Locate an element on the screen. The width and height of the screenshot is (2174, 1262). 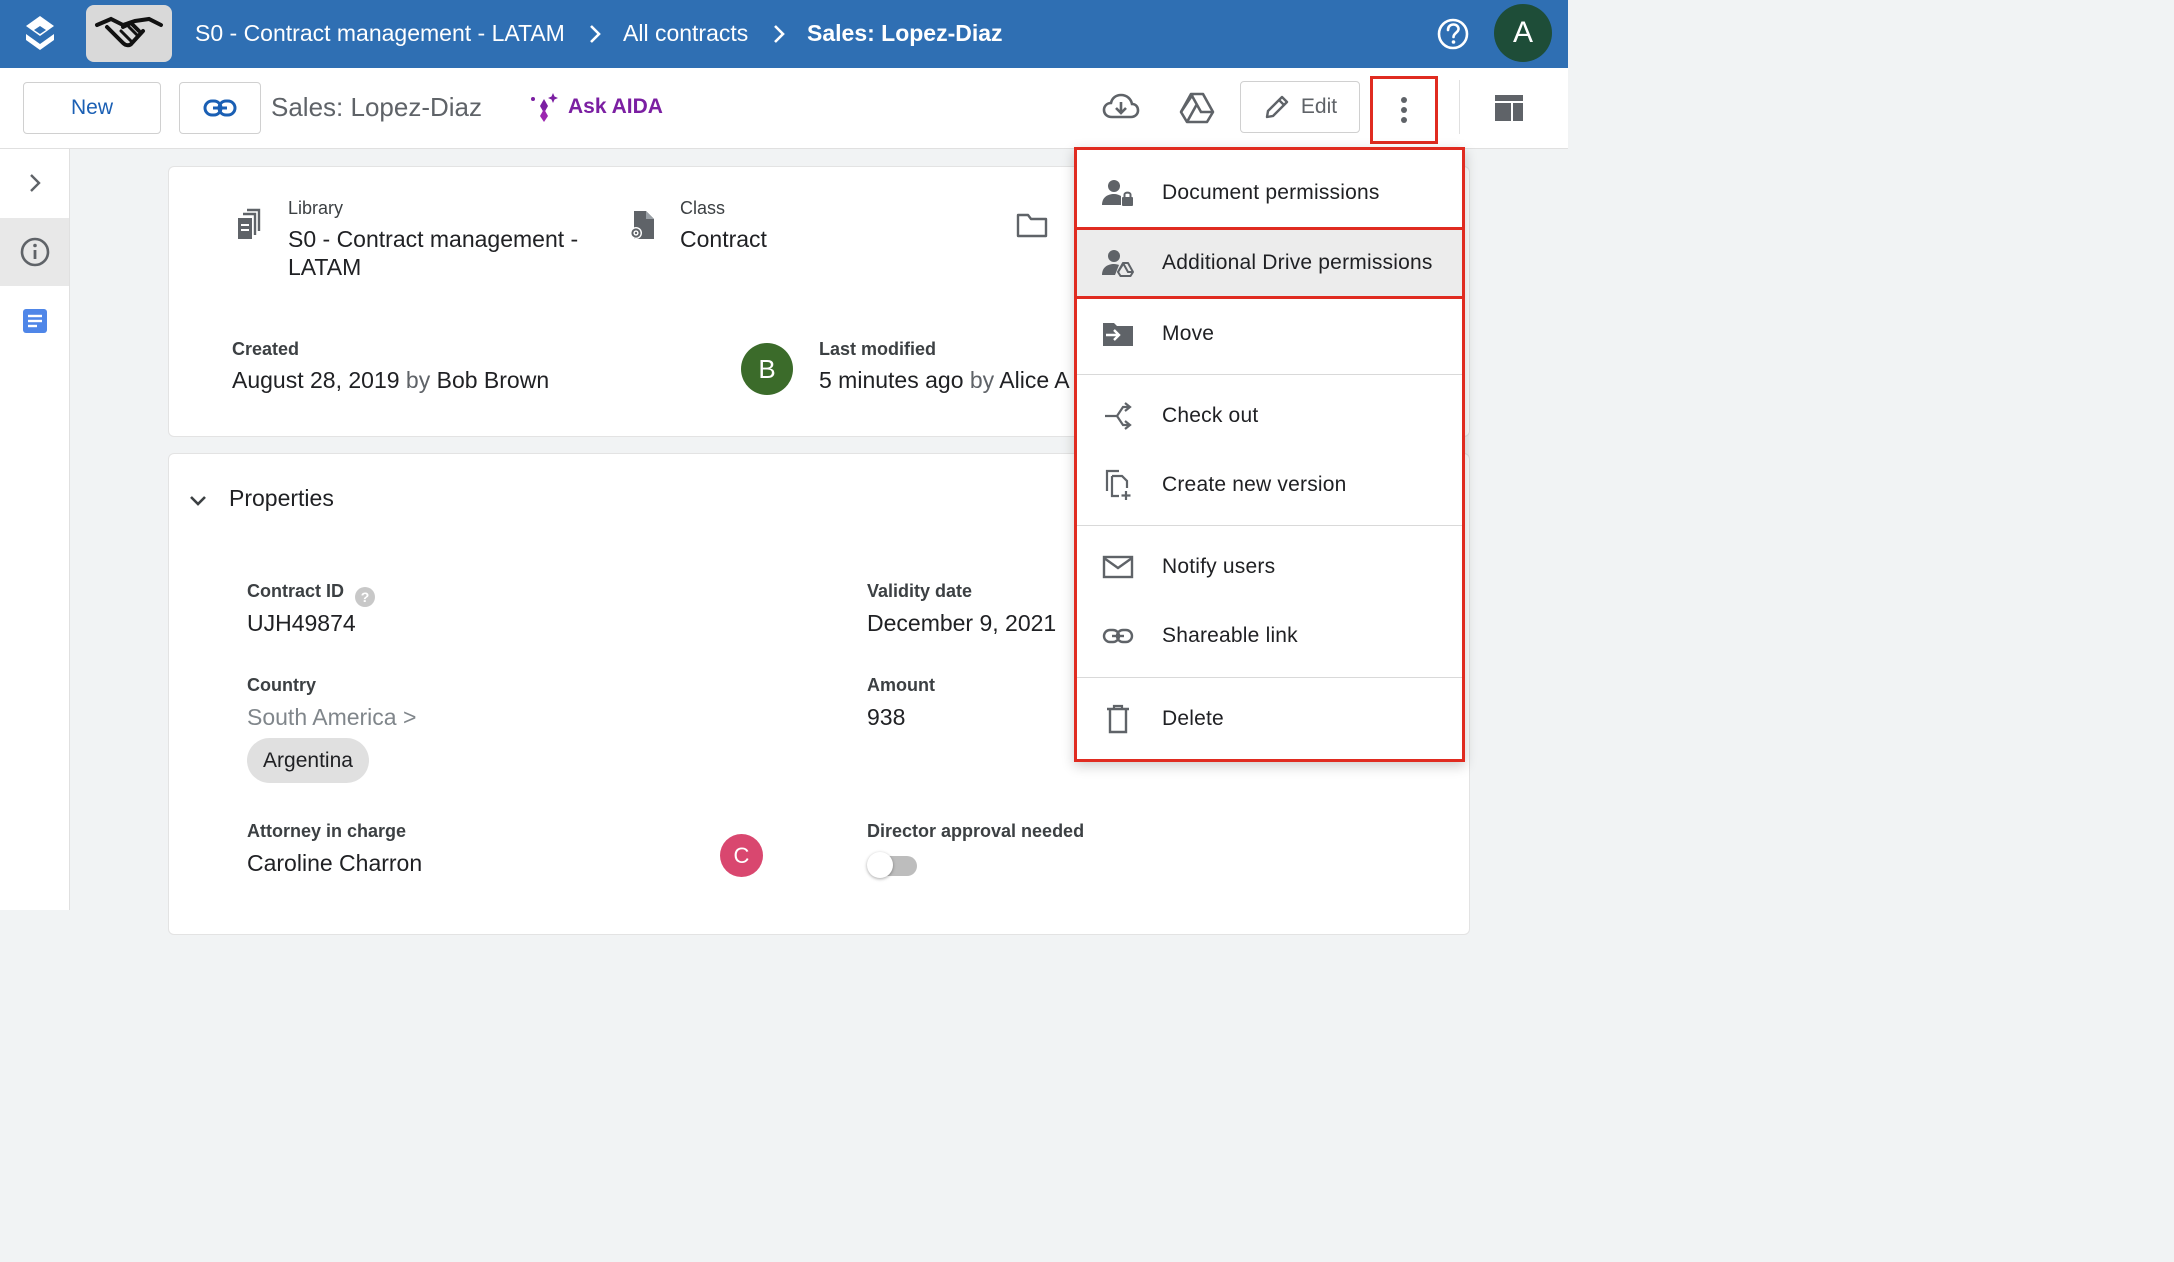
more-vert-icon is located at coordinates (1404, 110).